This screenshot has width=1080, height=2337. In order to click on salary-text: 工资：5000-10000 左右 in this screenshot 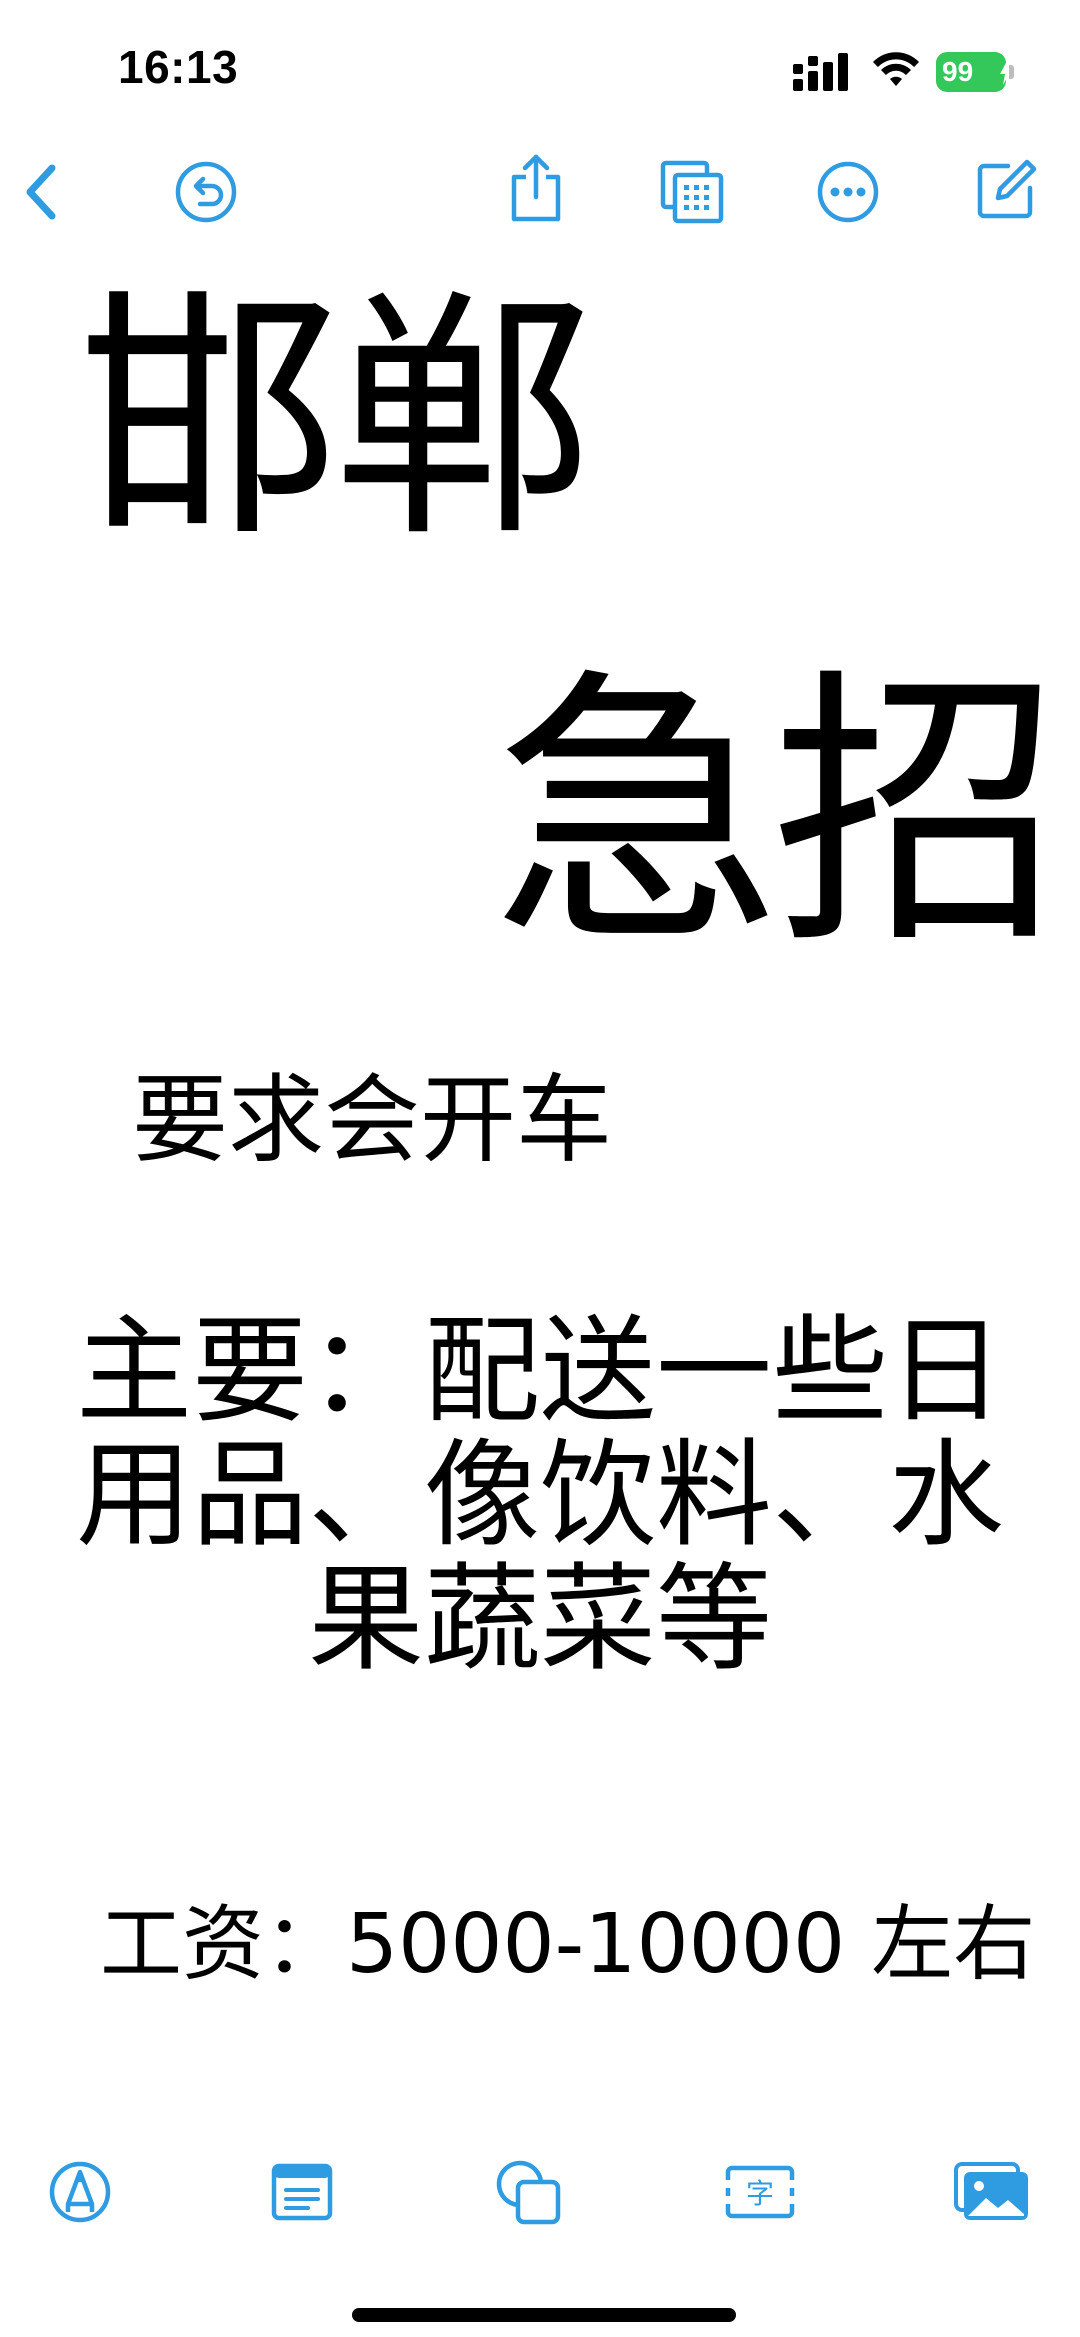, I will do `click(567, 1945)`.